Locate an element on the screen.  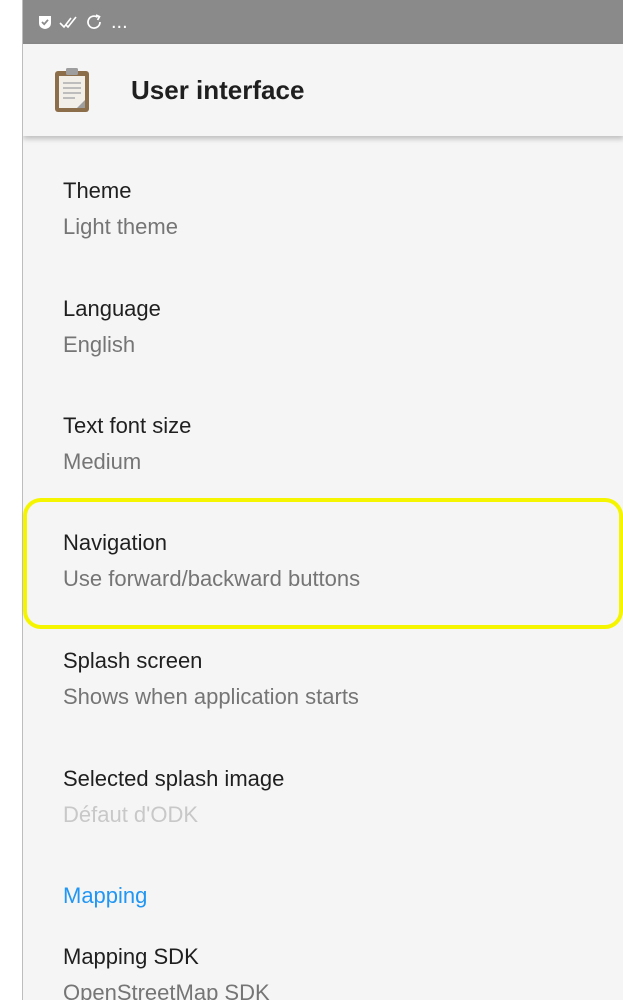
pref-title: Mapping SDK is located at coordinates (131, 956).